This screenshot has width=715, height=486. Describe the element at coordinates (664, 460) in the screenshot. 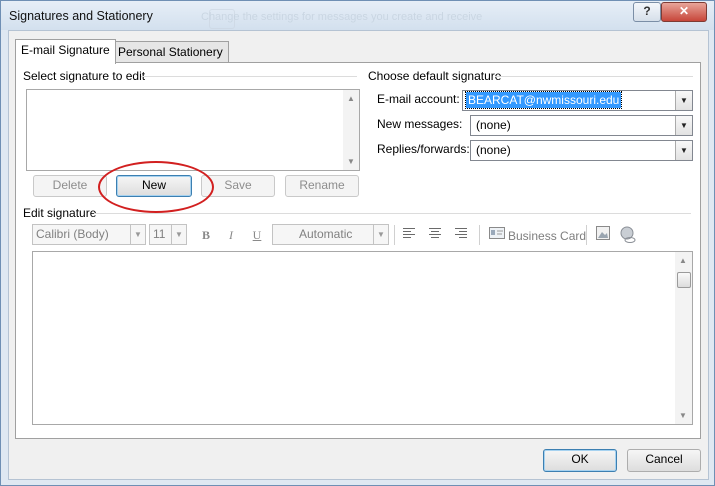

I see `cancel-button: Cancel` at that location.